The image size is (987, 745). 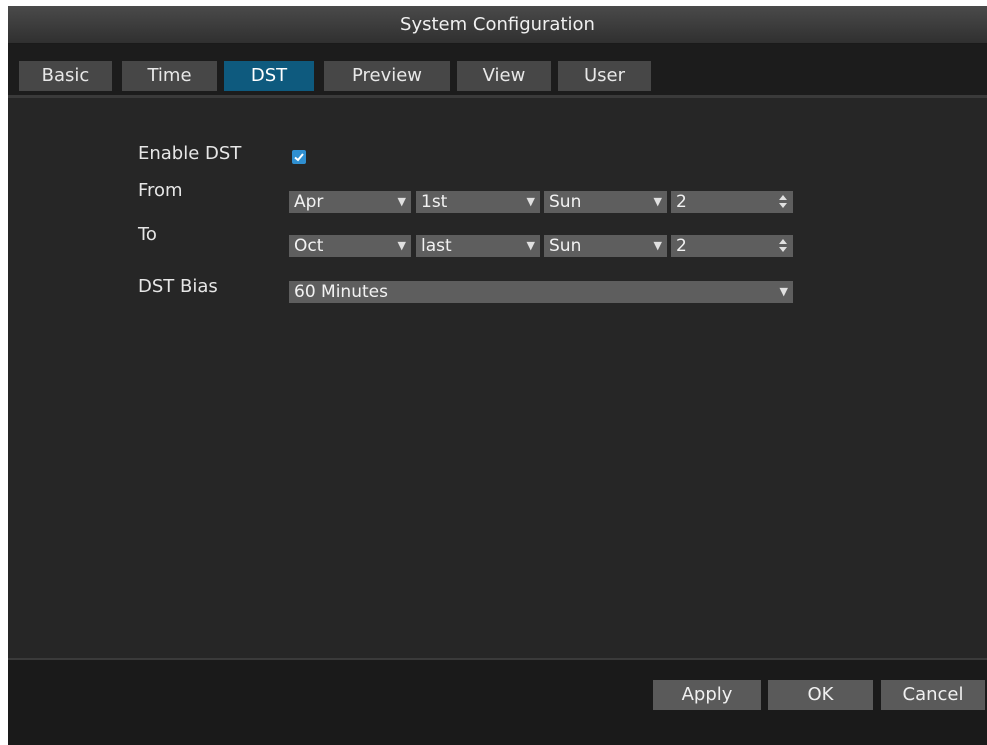 What do you see at coordinates (604, 76) in the screenshot?
I see `tab-user: User` at bounding box center [604, 76].